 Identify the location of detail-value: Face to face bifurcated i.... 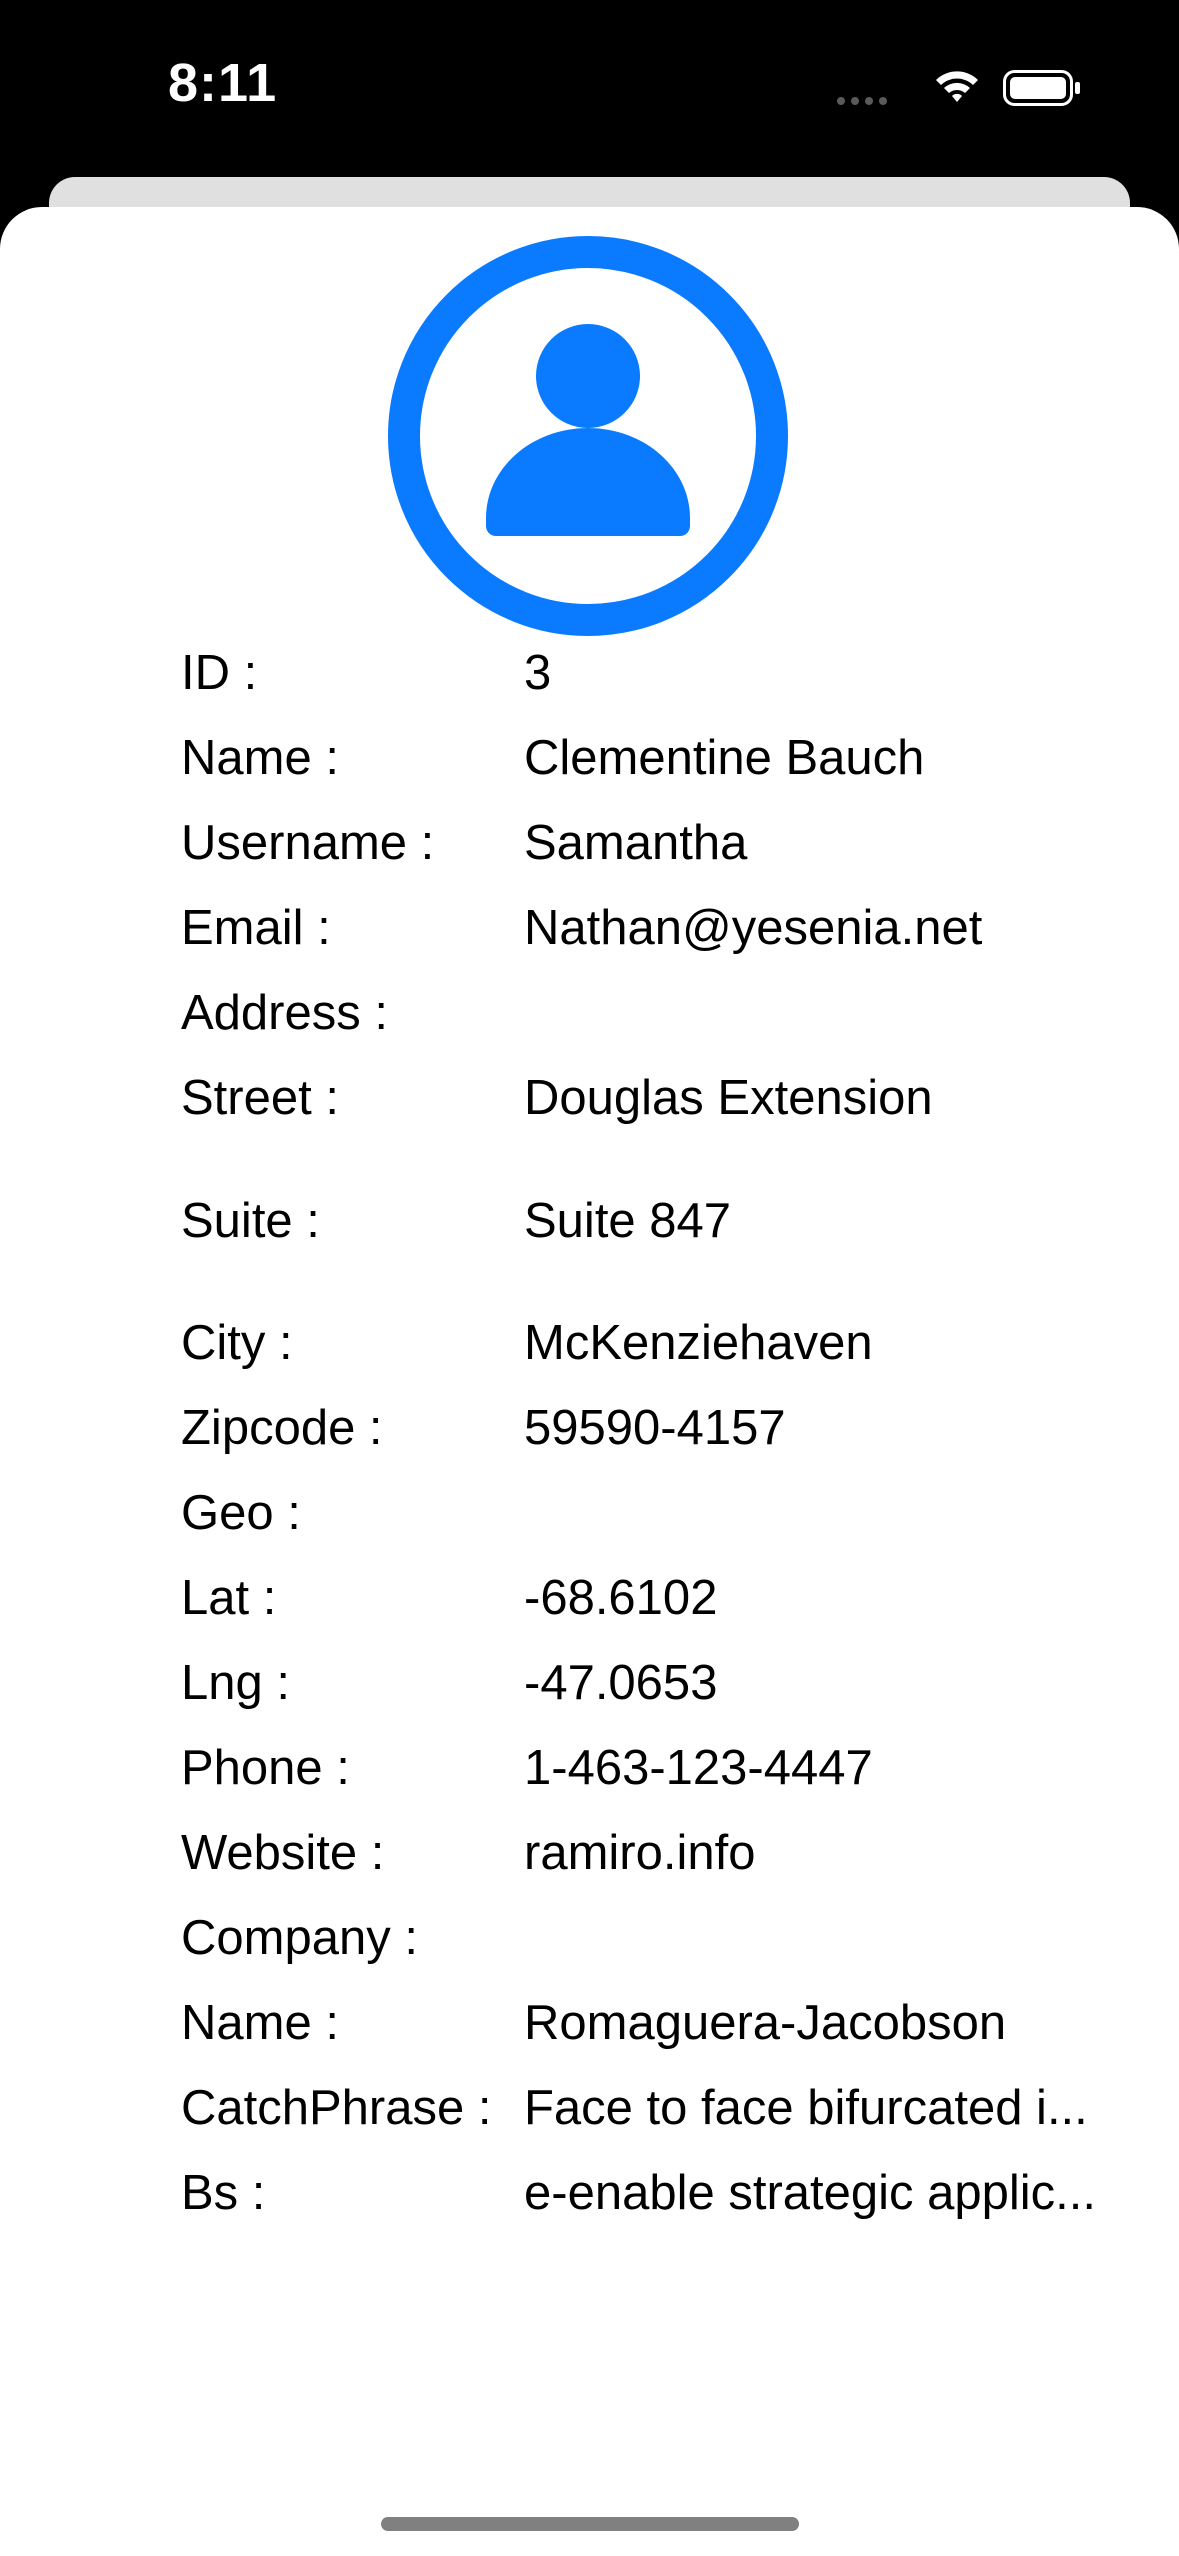
(806, 2108).